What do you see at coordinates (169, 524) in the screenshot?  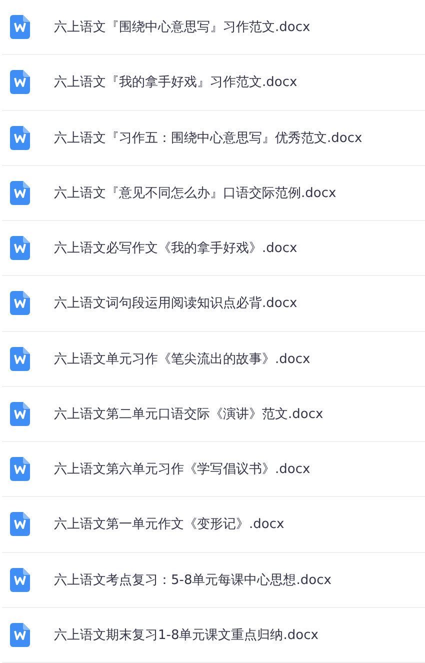 I see `file-name: 六上语文第一单元作文《变形记》.docx` at bounding box center [169, 524].